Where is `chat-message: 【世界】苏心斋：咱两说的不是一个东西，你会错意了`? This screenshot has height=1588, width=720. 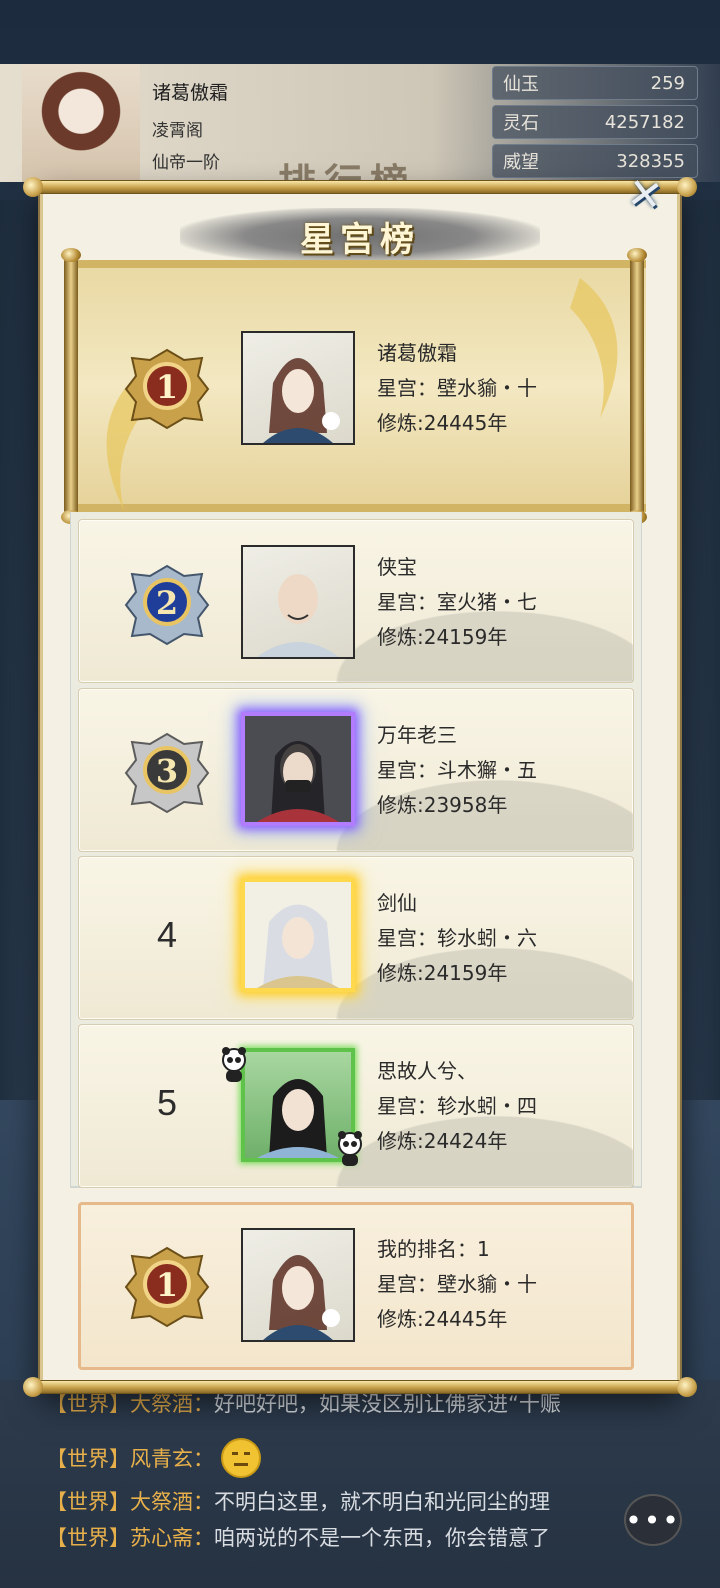
chat-message: 【世界】苏心斋：咱两说的不是一个东西，你会错意了 is located at coordinates (298, 1537).